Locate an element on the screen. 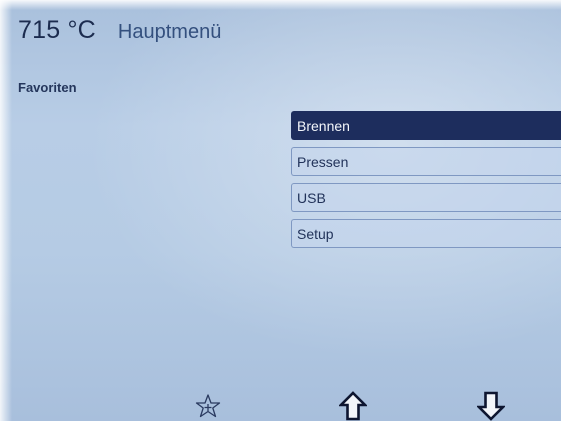  menu-item-label: USB is located at coordinates (311, 198).